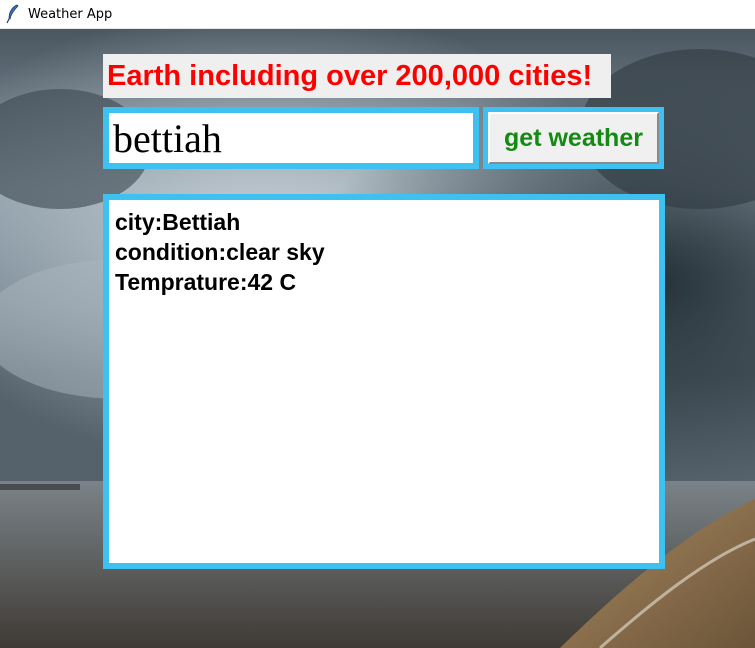  I want to click on result-condition: condition:clear sky, so click(220, 252).